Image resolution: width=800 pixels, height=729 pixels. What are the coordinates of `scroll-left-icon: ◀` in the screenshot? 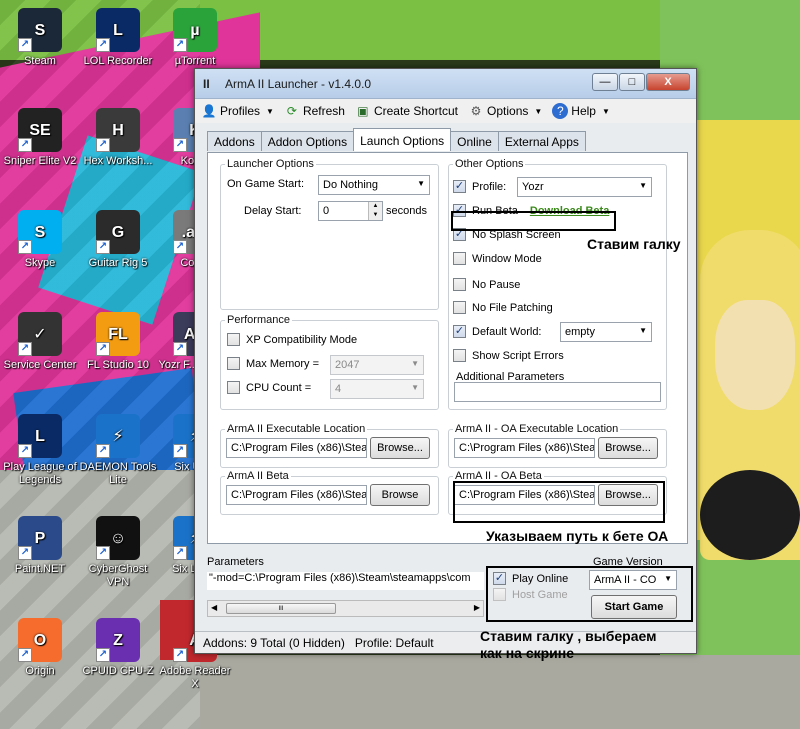 It's located at (214, 607).